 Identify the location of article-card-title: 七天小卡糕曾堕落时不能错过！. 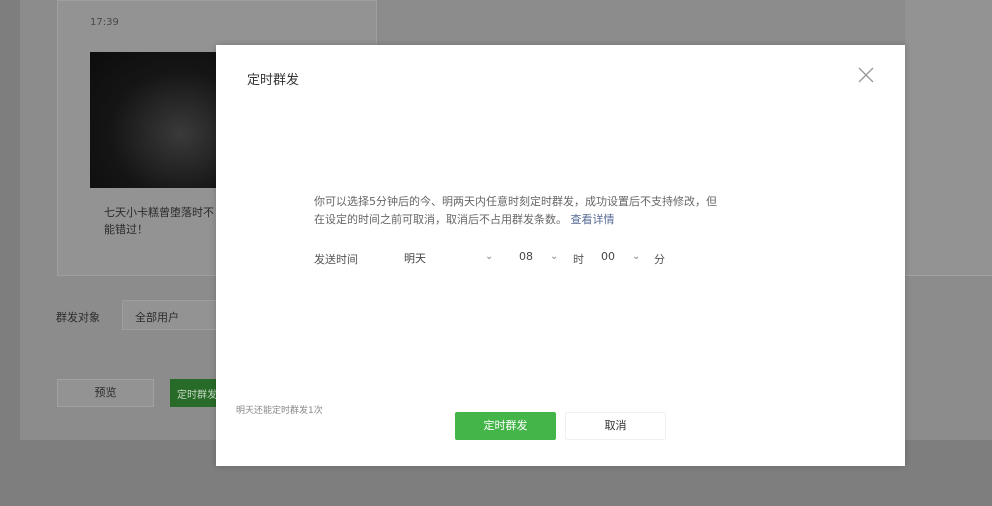
(159, 221).